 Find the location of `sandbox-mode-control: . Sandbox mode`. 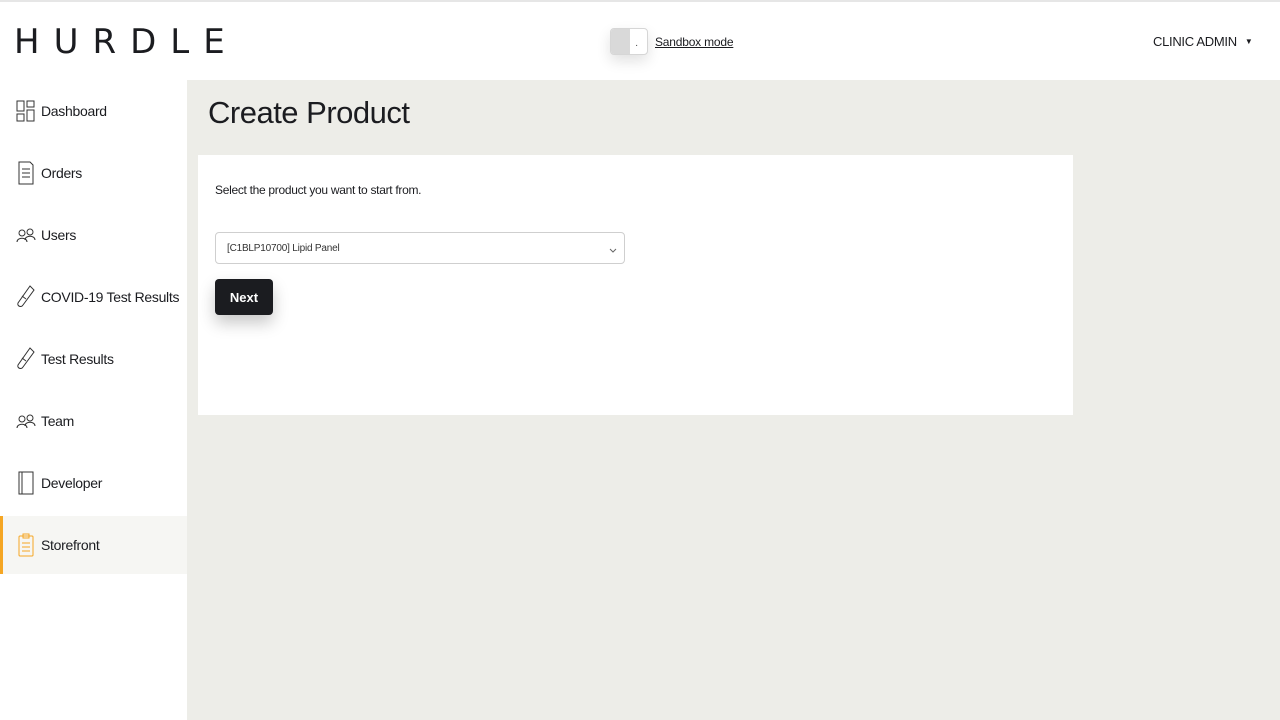

sandbox-mode-control: . Sandbox mode is located at coordinates (672, 41).